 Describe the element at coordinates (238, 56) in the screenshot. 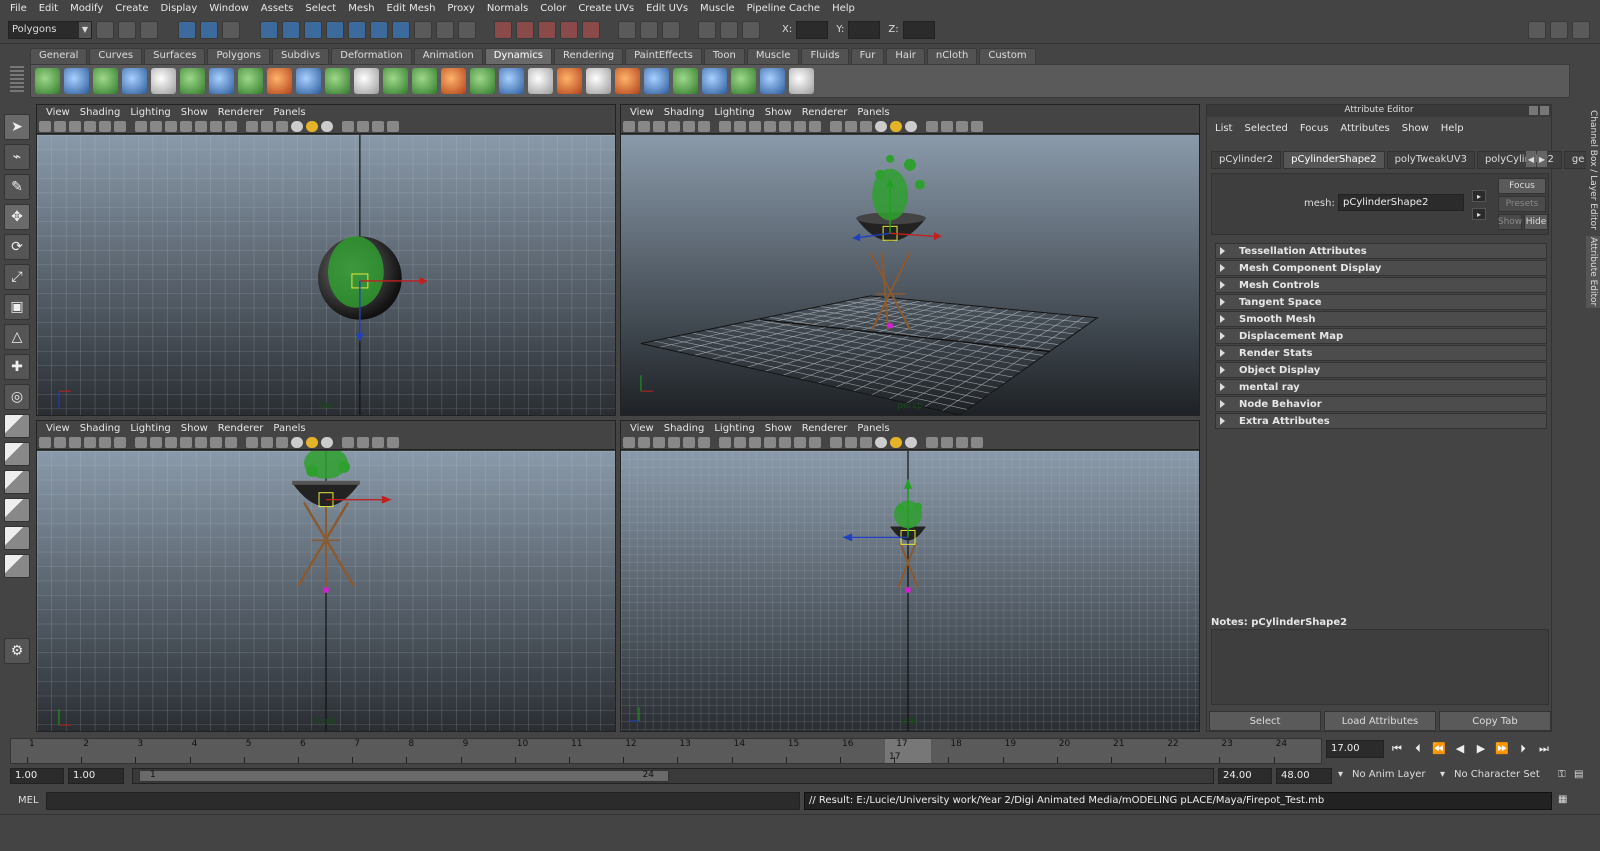

I see `shelf-tab-polygons: Polygons` at that location.